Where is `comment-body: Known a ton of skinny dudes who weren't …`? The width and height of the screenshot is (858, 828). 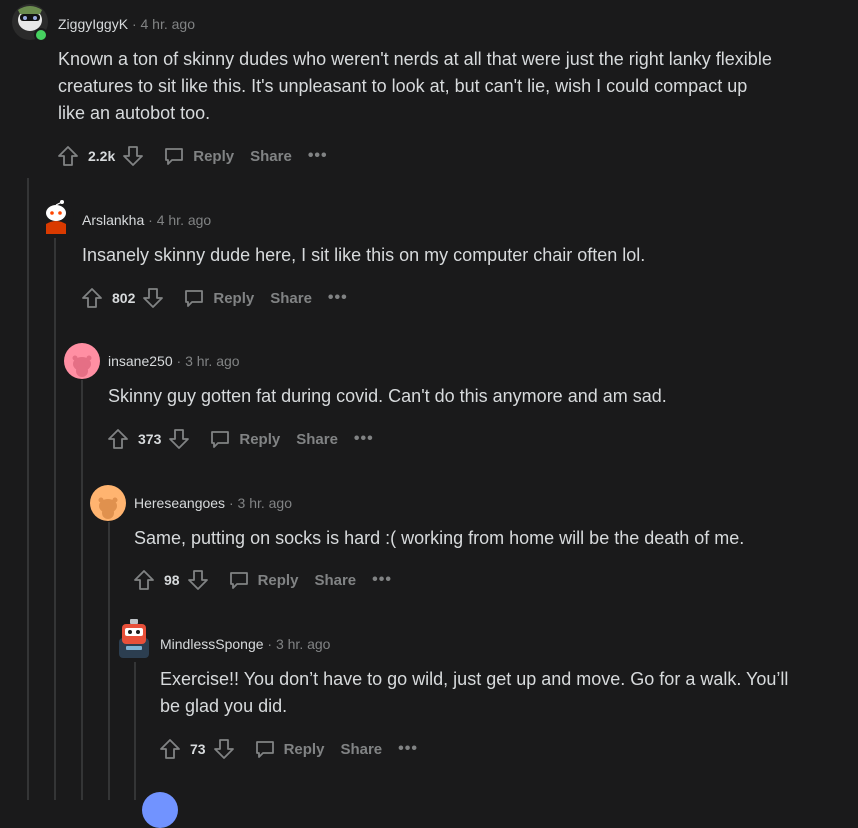
comment-body: Known a ton of skinny dudes who weren't … is located at coordinates (415, 86).